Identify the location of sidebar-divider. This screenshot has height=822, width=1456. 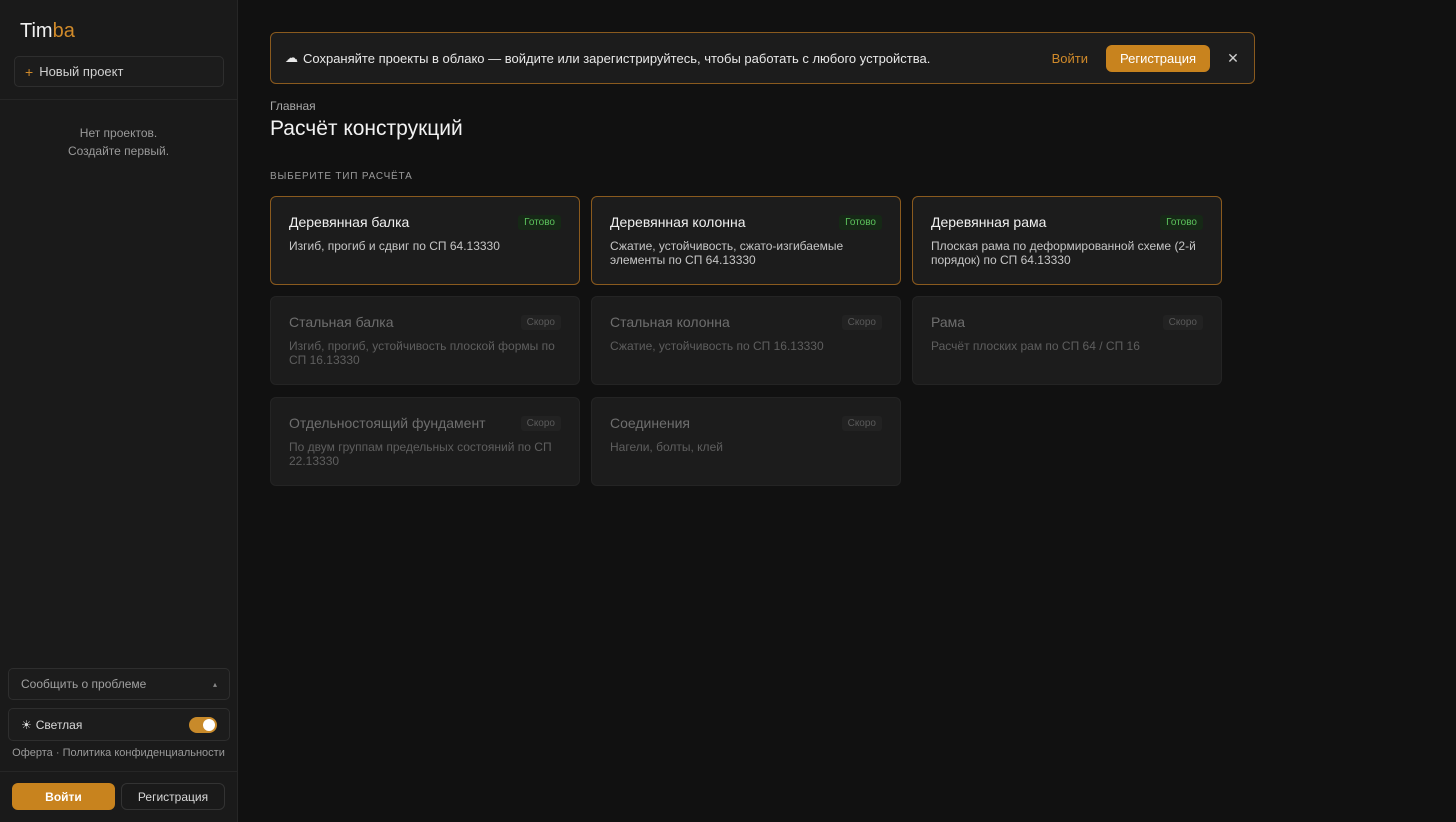
(118, 99).